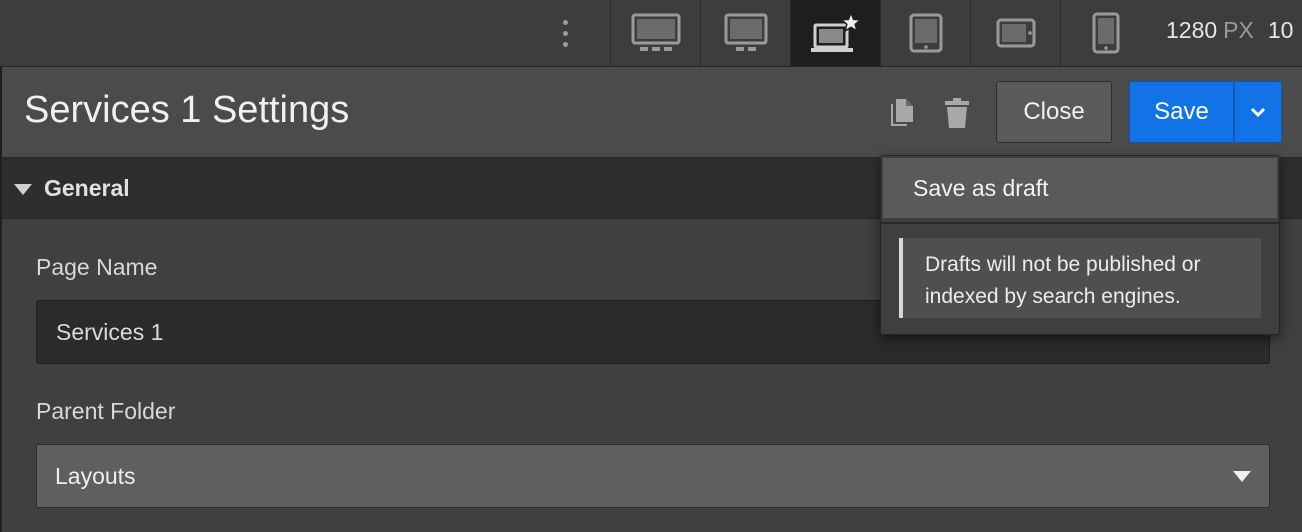  What do you see at coordinates (1181, 112) in the screenshot?
I see `save-button: Save` at bounding box center [1181, 112].